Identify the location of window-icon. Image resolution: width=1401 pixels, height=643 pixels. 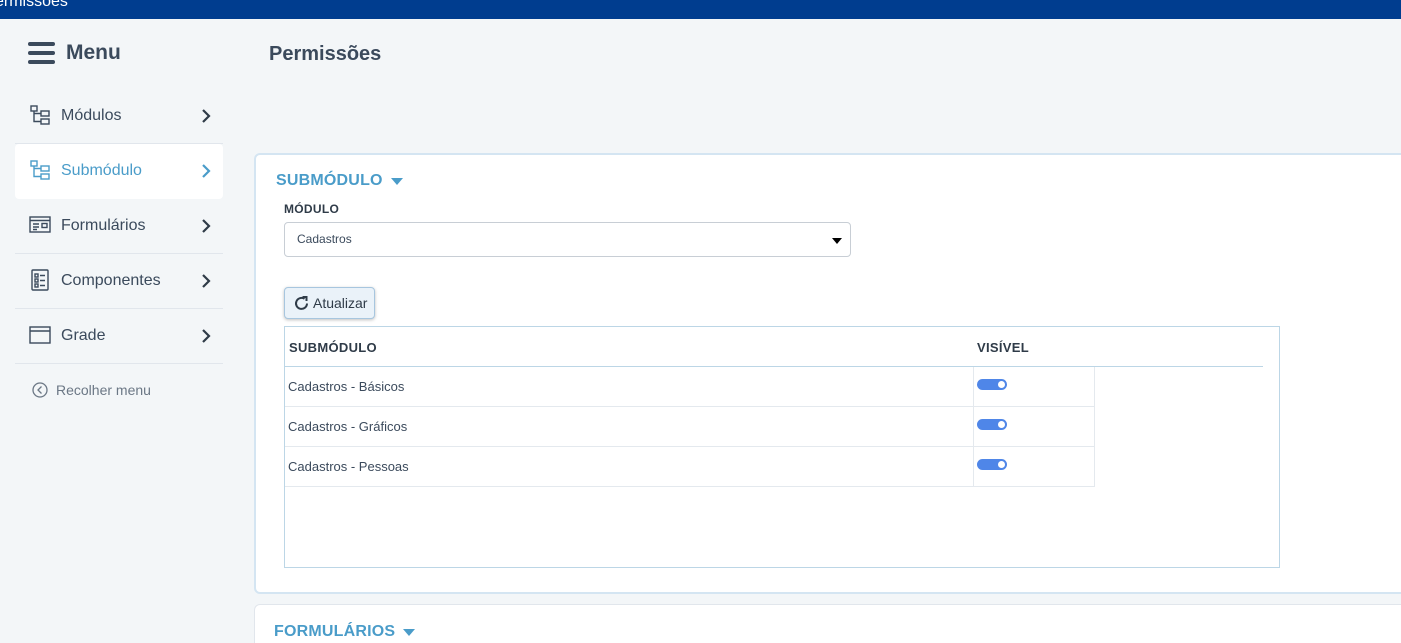
(40, 335).